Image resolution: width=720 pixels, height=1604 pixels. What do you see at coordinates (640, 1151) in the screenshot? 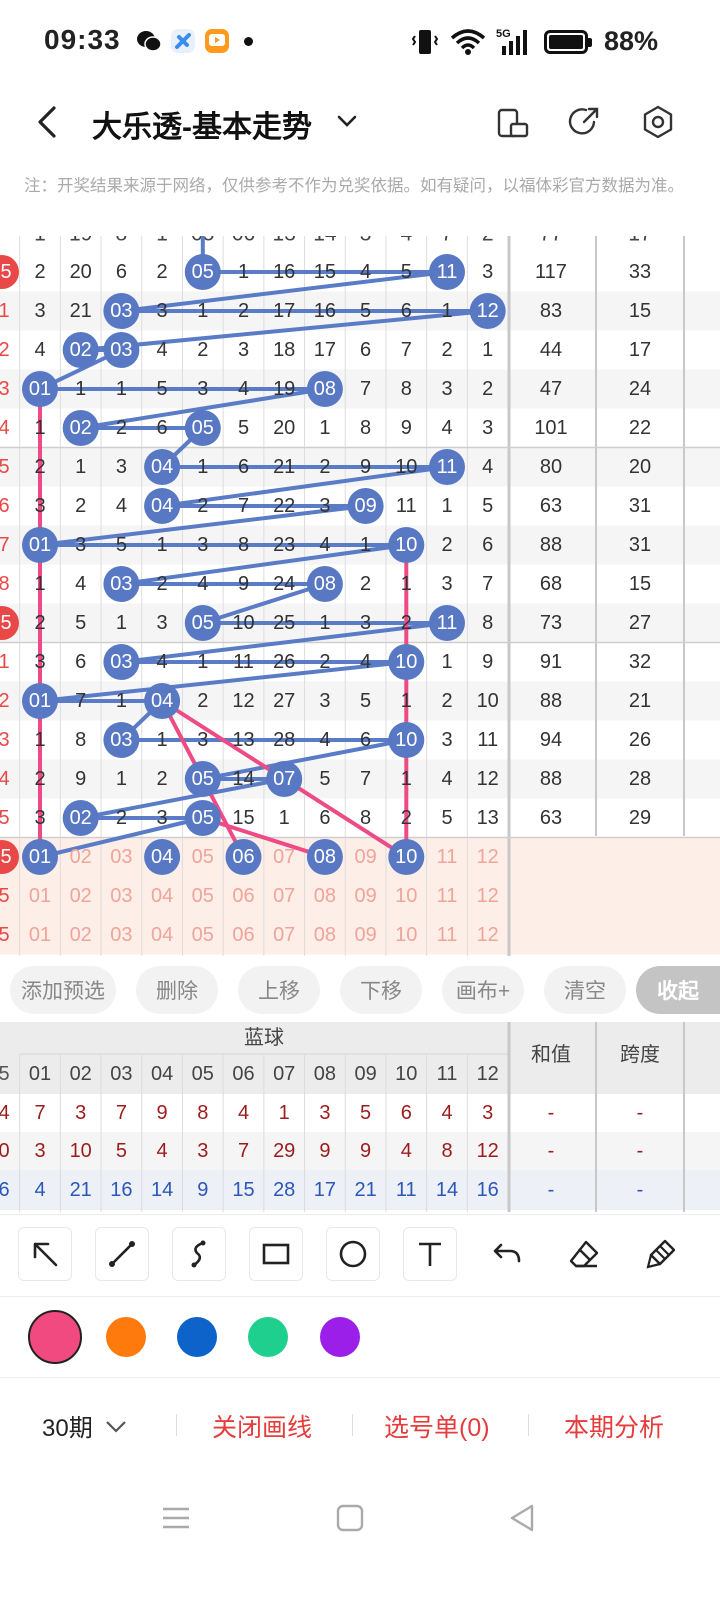
I see `span-cell: -` at bounding box center [640, 1151].